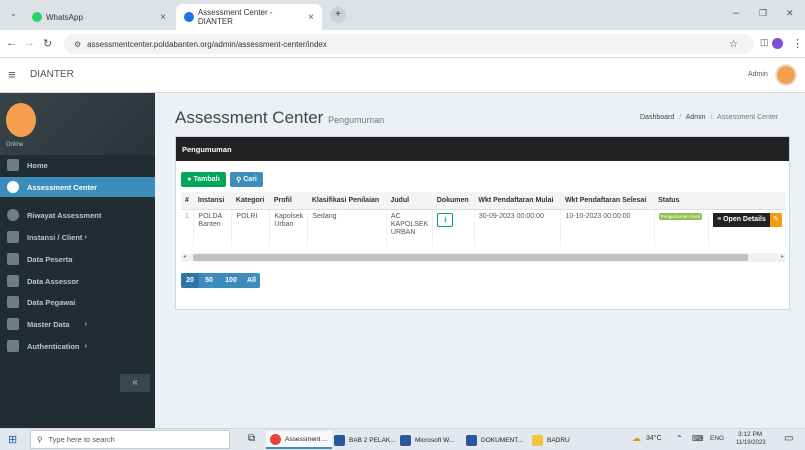  Describe the element at coordinates (13, 13) in the screenshot. I see `tab-list-icon: ⌄` at that location.